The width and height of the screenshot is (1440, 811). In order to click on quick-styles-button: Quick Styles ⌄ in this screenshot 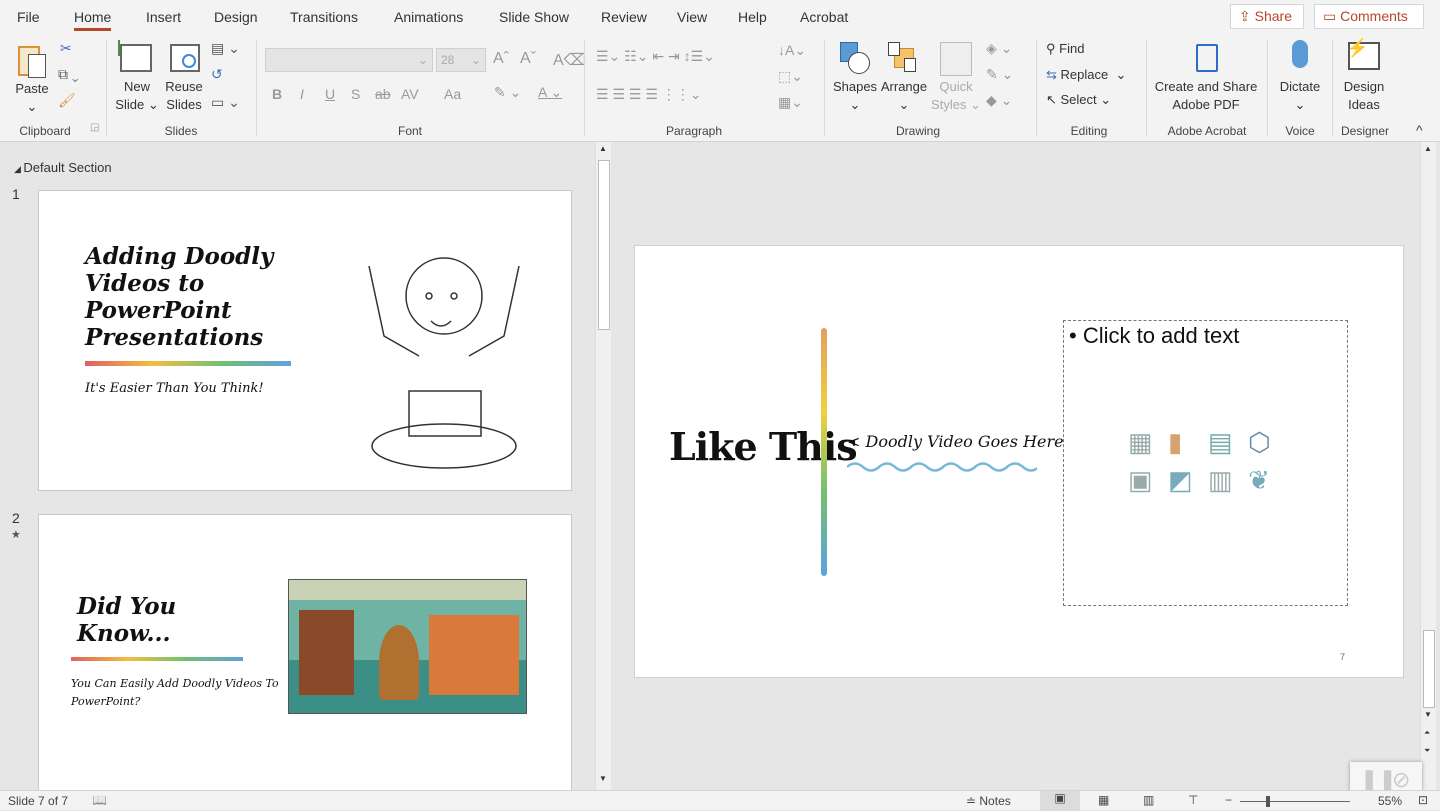, I will do `click(956, 96)`.